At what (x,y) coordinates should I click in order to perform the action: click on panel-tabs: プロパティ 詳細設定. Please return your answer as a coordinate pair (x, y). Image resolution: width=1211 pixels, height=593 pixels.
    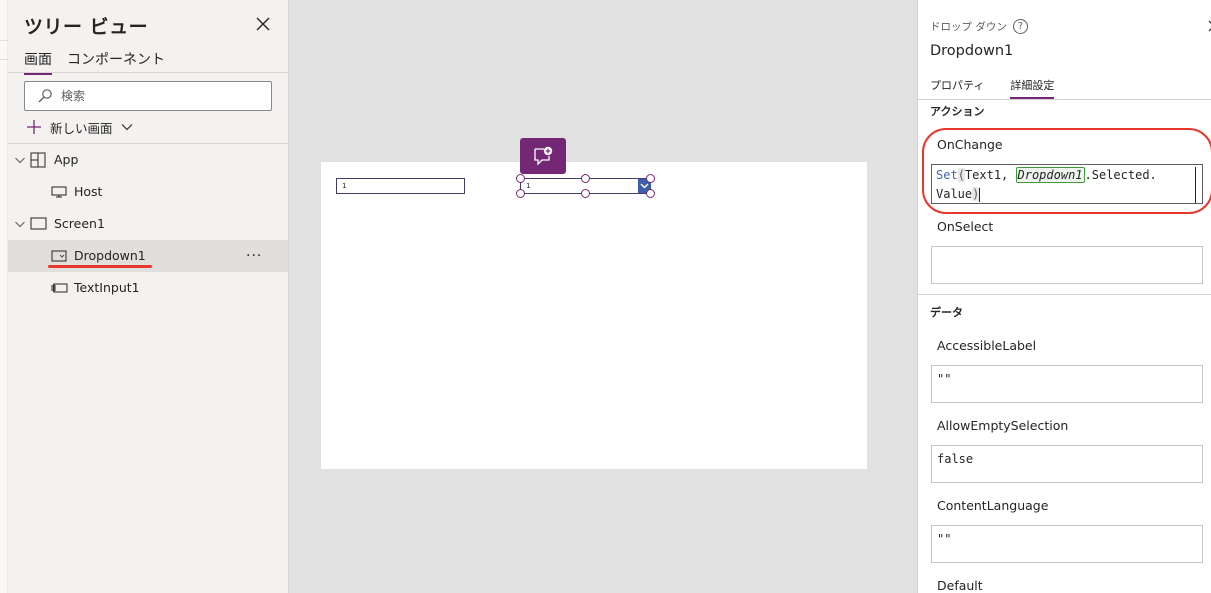
    Looking at the image, I should click on (992, 88).